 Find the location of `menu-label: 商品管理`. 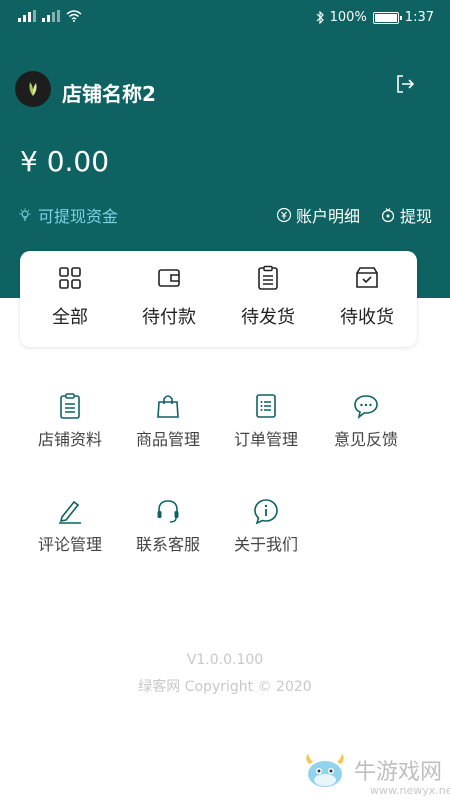

menu-label: 商品管理 is located at coordinates (167, 439).